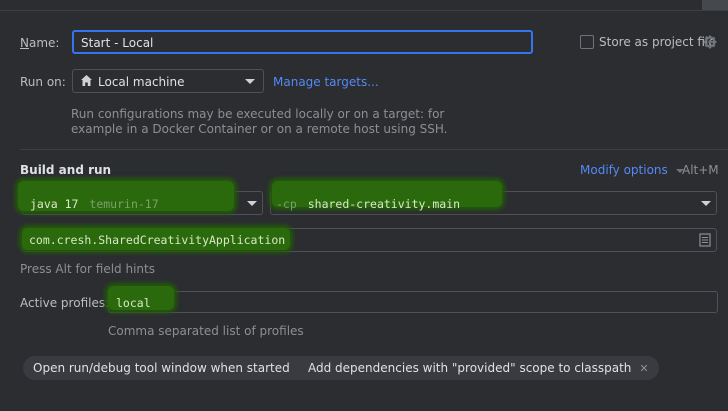 The image size is (728, 411). What do you see at coordinates (117, 43) in the screenshot?
I see `name-field-value: Start - Local` at bounding box center [117, 43].